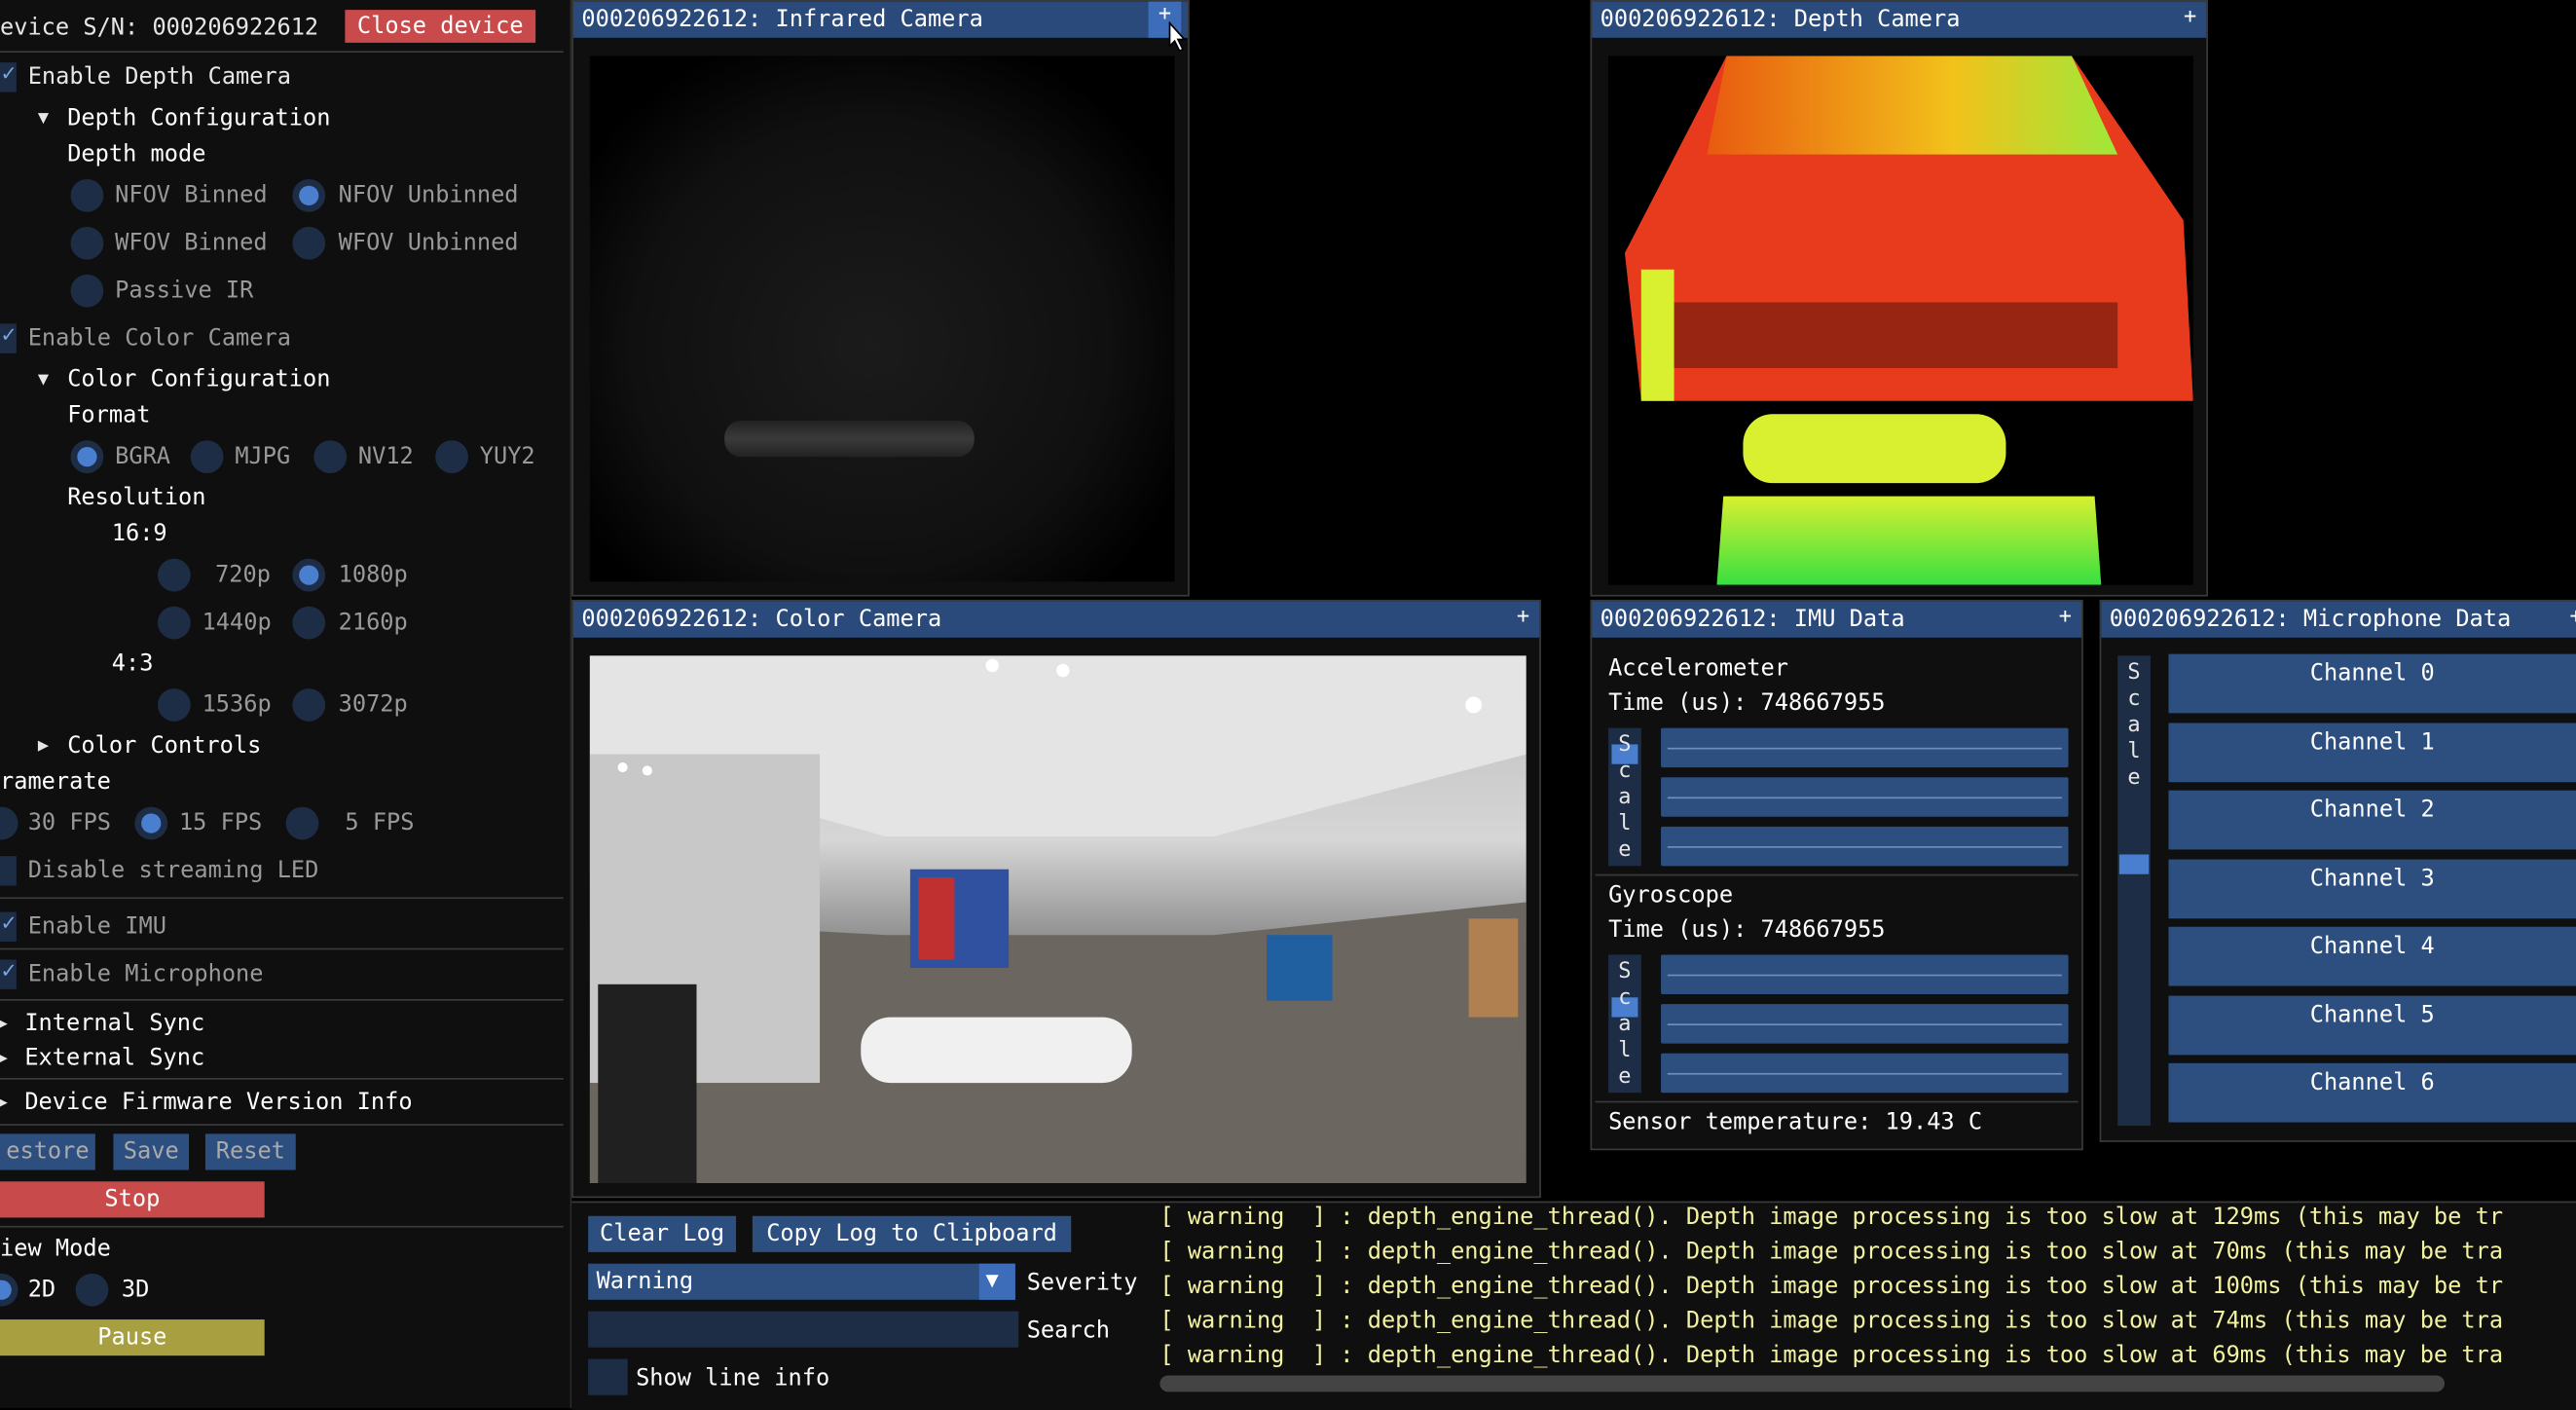 This screenshot has height=1410, width=2576. I want to click on color-config-header: Color Configuration, so click(198, 379).